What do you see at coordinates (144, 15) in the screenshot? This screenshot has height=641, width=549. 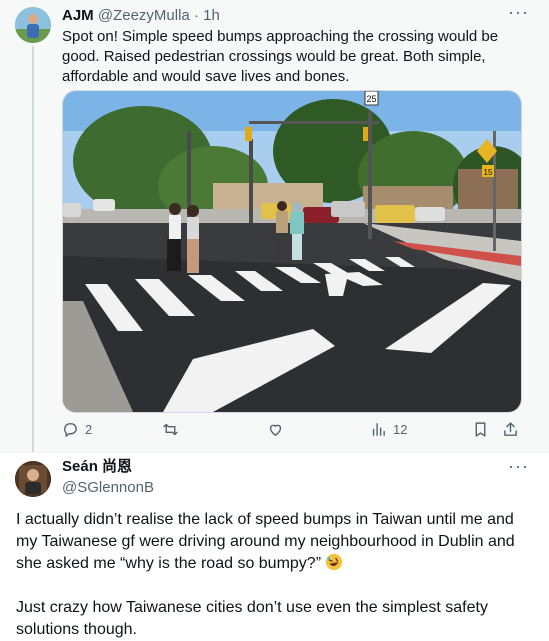 I see `author-handle: @ZeezyMulla` at bounding box center [144, 15].